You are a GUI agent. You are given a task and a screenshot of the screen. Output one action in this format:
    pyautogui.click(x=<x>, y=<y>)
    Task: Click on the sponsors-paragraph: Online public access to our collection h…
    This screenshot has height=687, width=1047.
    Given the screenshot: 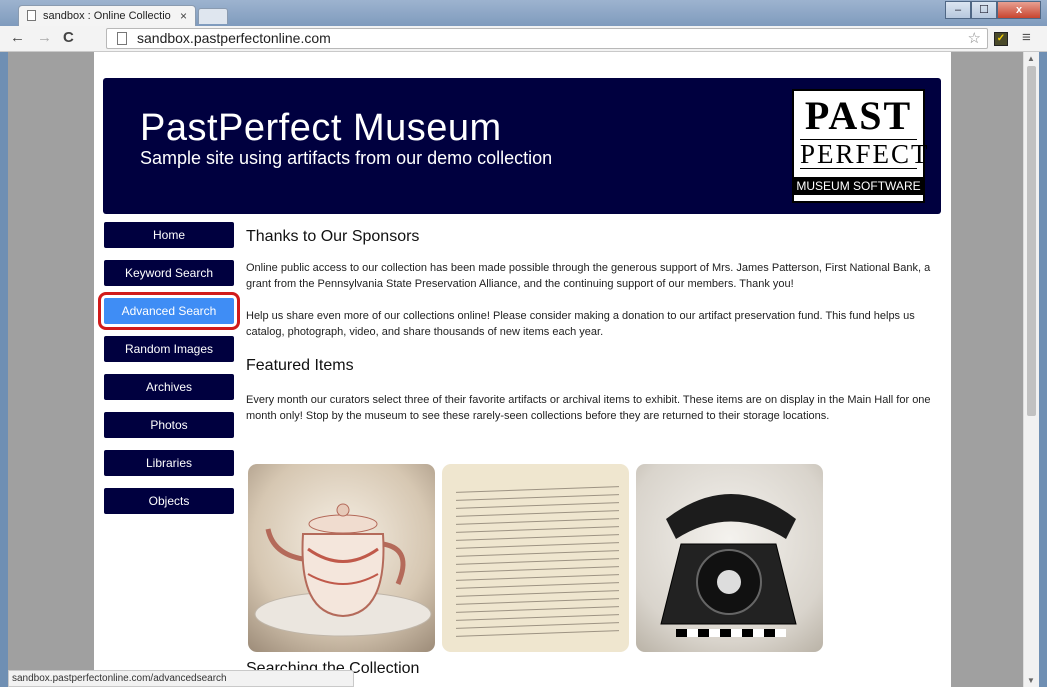 What is the action you would take?
    pyautogui.click(x=588, y=276)
    